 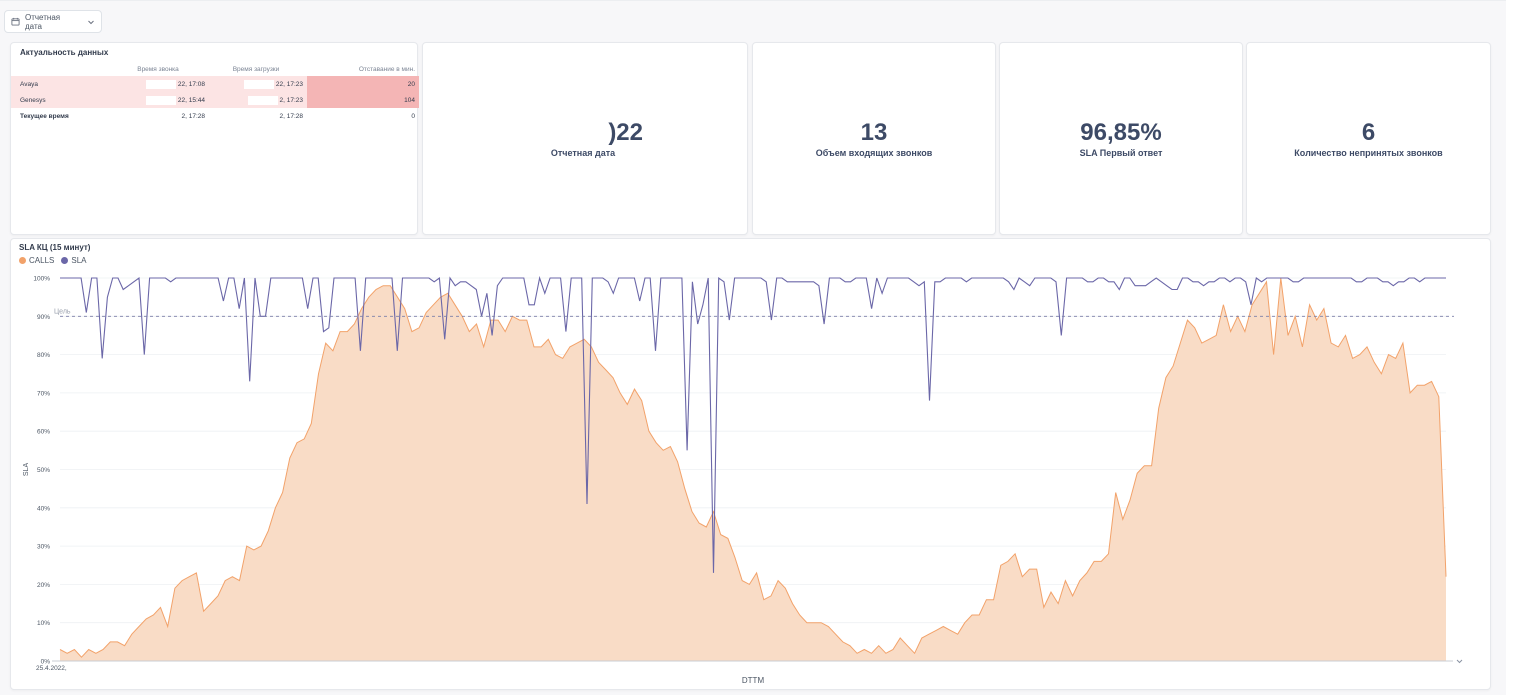 What do you see at coordinates (61, 84) in the screenshot?
I see `row-name: Avaya` at bounding box center [61, 84].